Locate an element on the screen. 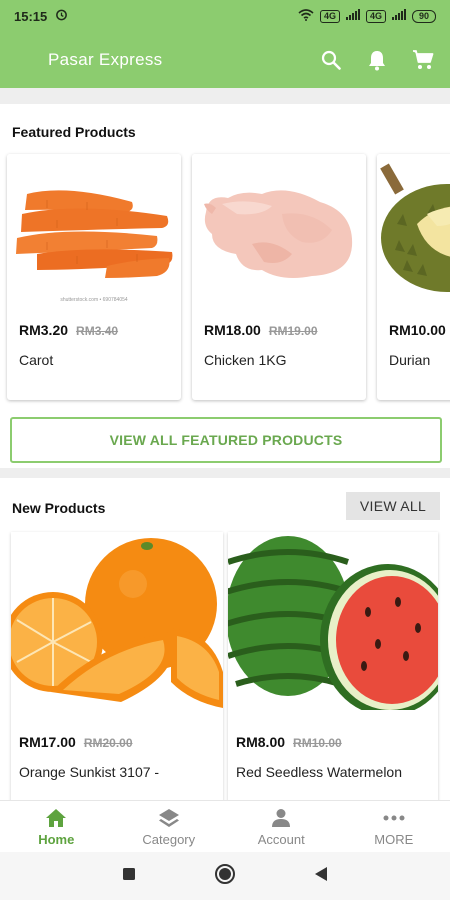 The image size is (450, 900). old-price: RM19.00 is located at coordinates (293, 331).